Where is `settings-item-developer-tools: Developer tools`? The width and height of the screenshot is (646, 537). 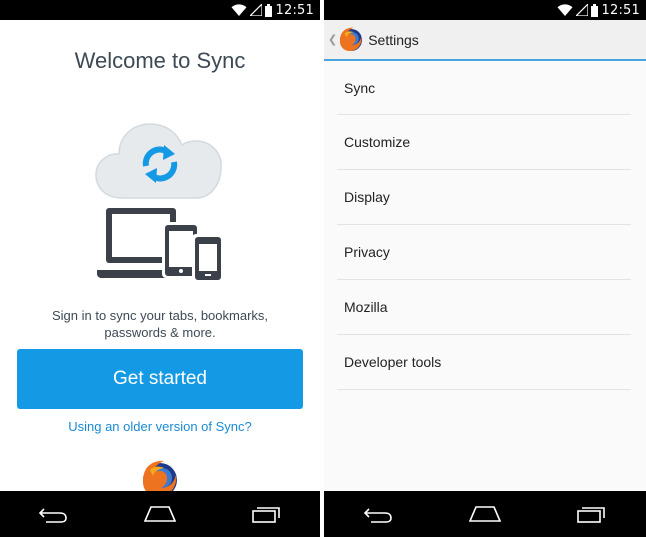
settings-item-developer-tools: Developer tools is located at coordinates (484, 362).